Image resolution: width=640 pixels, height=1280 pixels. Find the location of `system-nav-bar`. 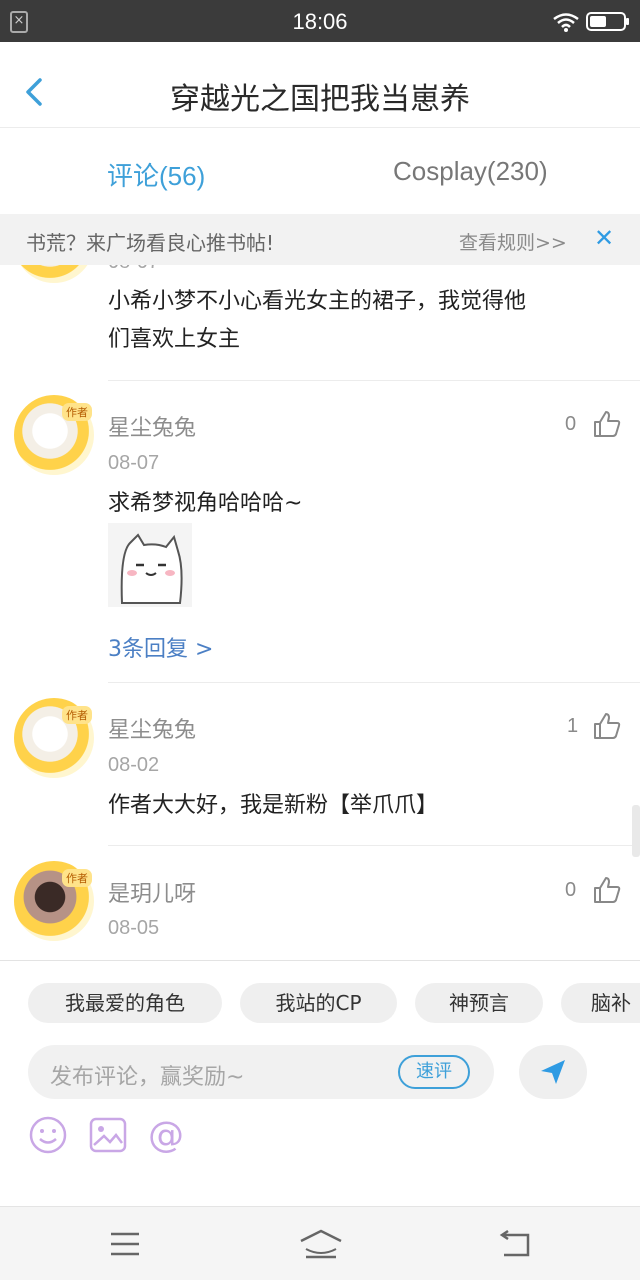

system-nav-bar is located at coordinates (320, 1243).